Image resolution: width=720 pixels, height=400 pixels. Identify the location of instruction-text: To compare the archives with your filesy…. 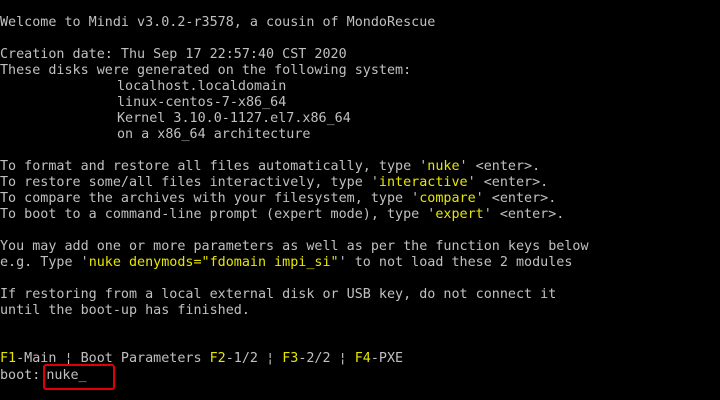
(210, 198).